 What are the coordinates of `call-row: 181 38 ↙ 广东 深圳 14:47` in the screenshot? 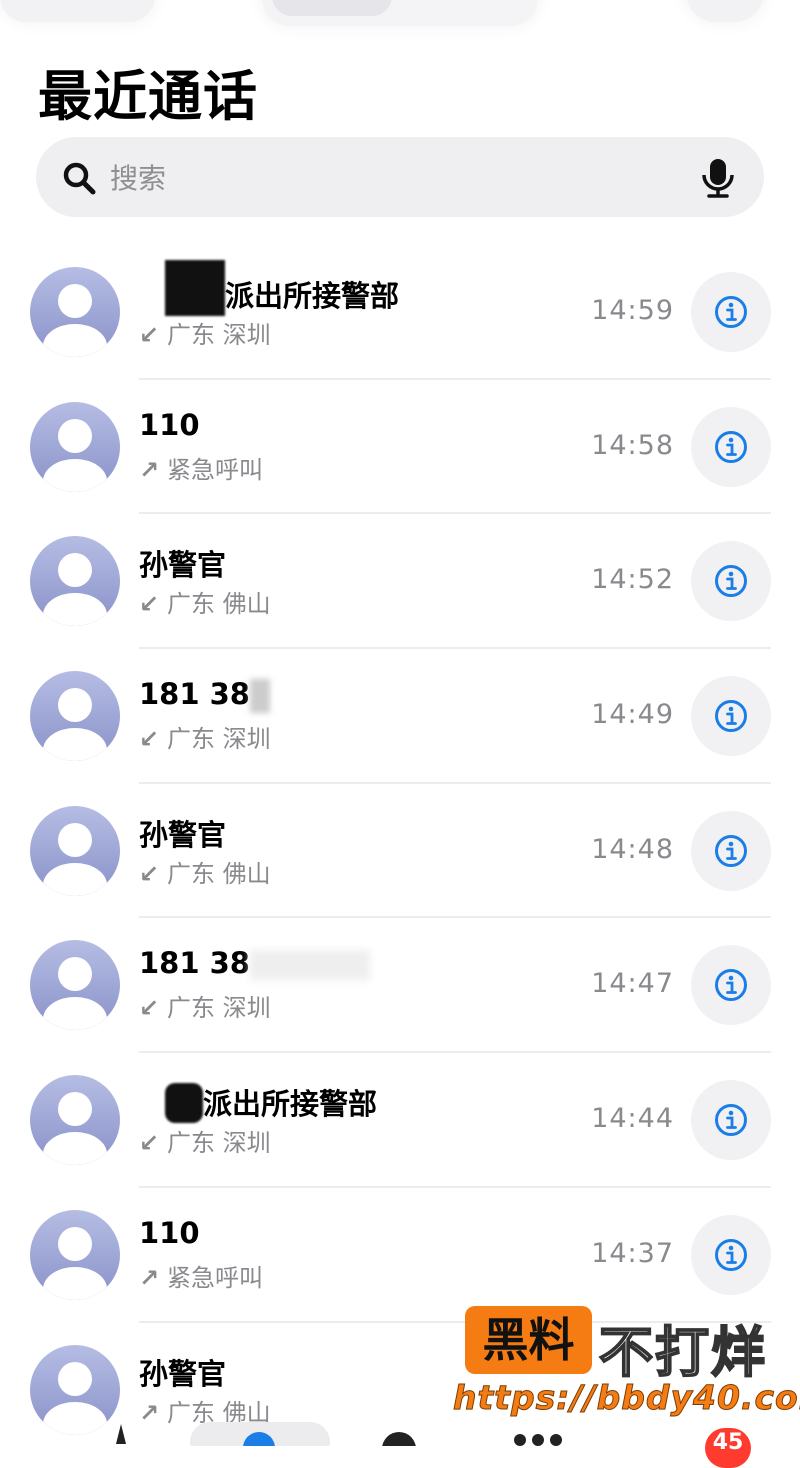 It's located at (400, 986).